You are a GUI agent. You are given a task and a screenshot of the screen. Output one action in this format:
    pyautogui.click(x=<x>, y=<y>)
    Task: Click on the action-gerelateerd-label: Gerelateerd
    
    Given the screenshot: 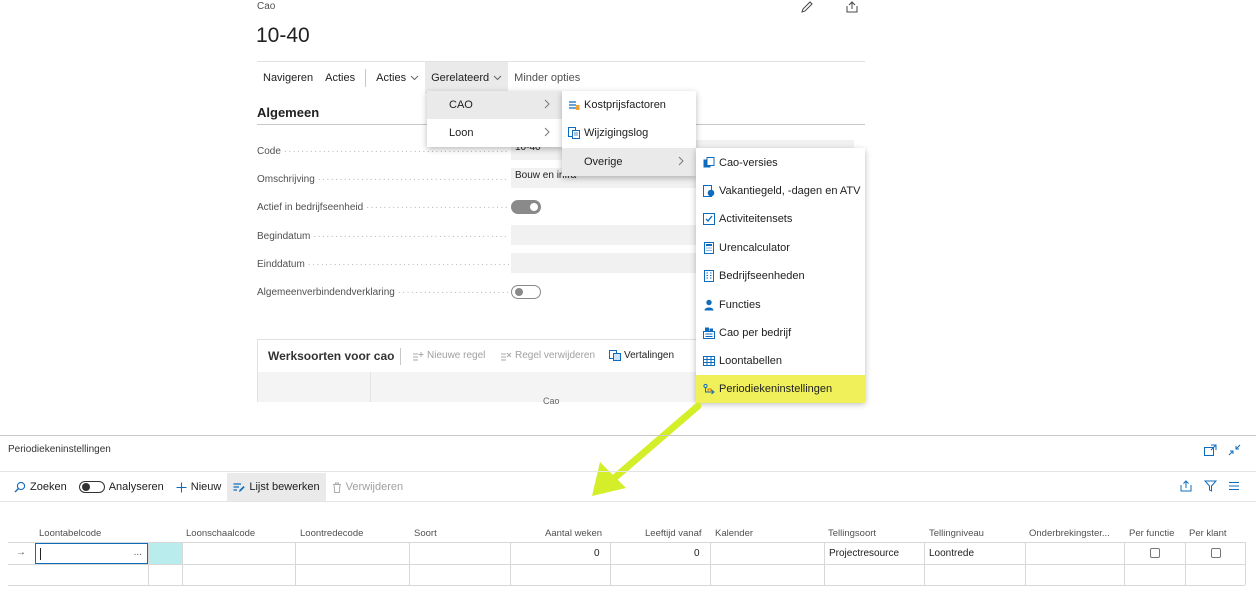 What is the action you would take?
    pyautogui.click(x=460, y=77)
    